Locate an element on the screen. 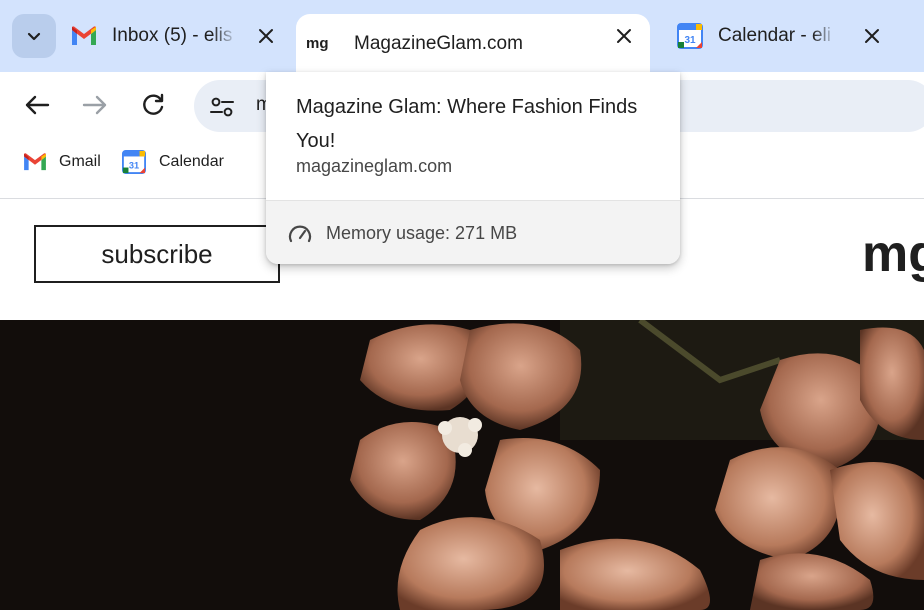  tab-search-button is located at coordinates (34, 36).